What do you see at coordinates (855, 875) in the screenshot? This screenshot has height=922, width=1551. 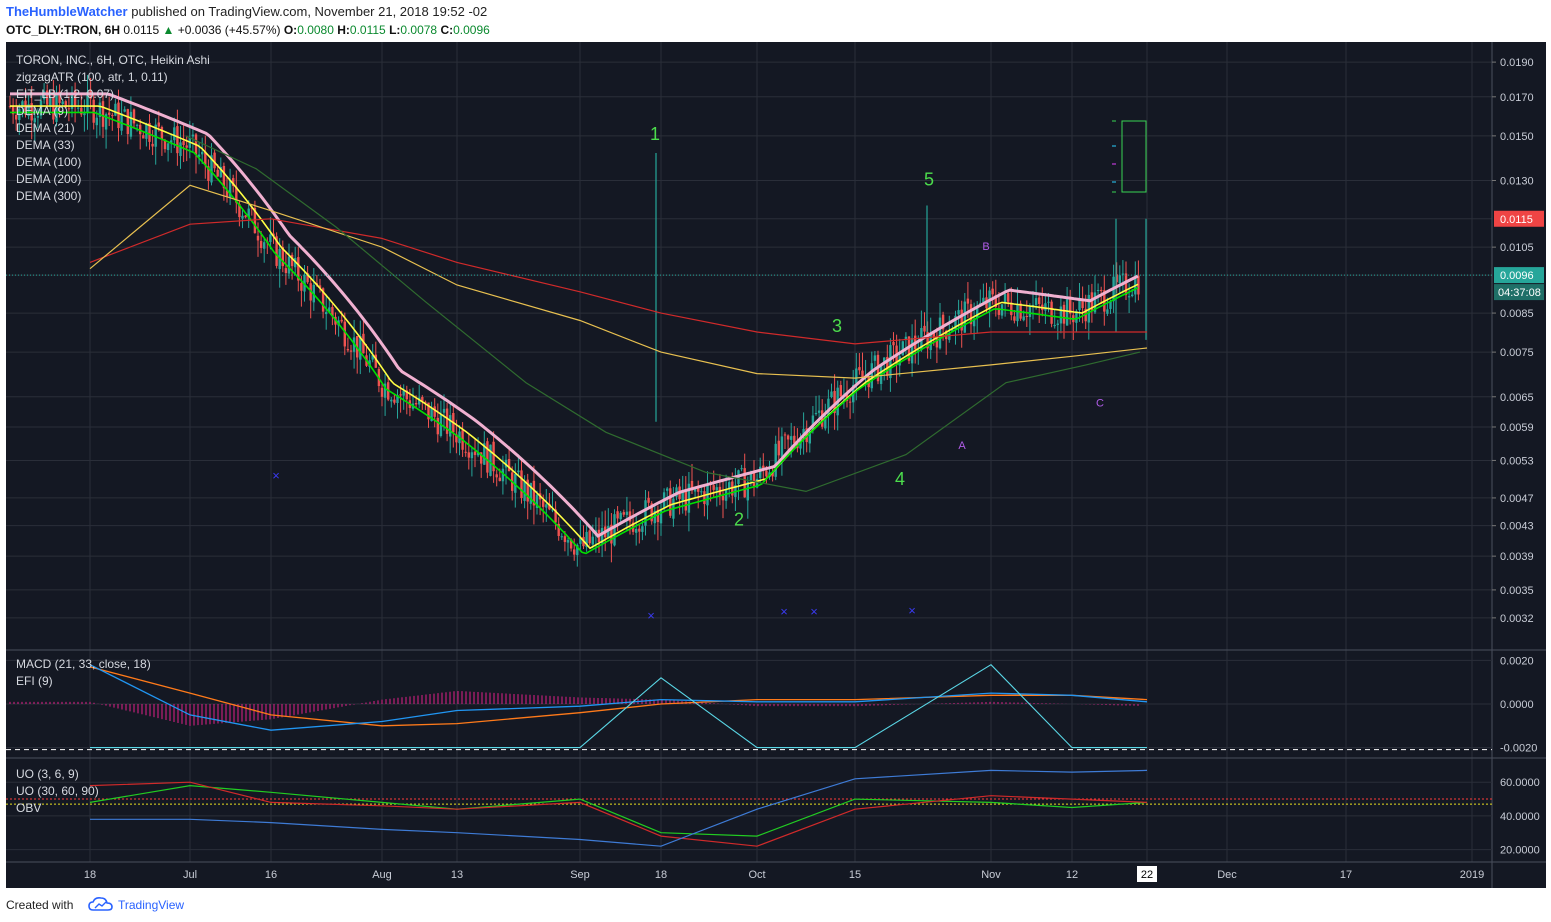 I see `time-tick-label: 15` at bounding box center [855, 875].